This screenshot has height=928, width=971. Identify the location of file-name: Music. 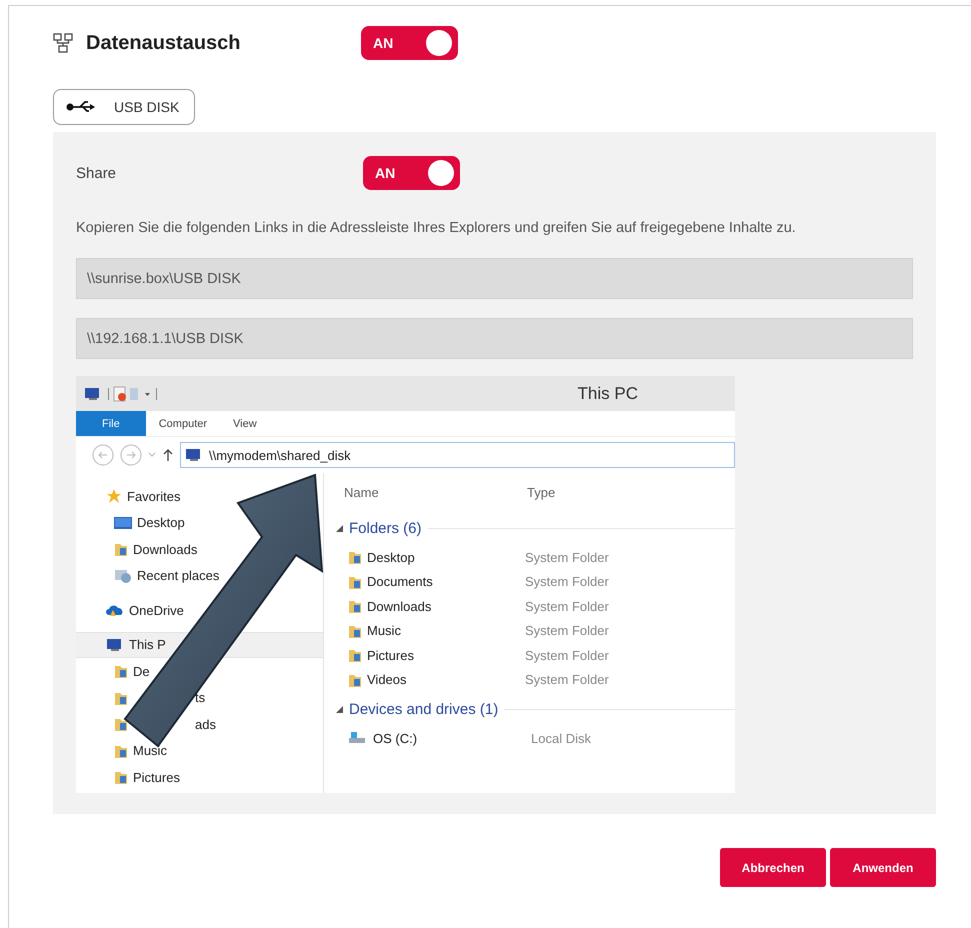
(446, 630).